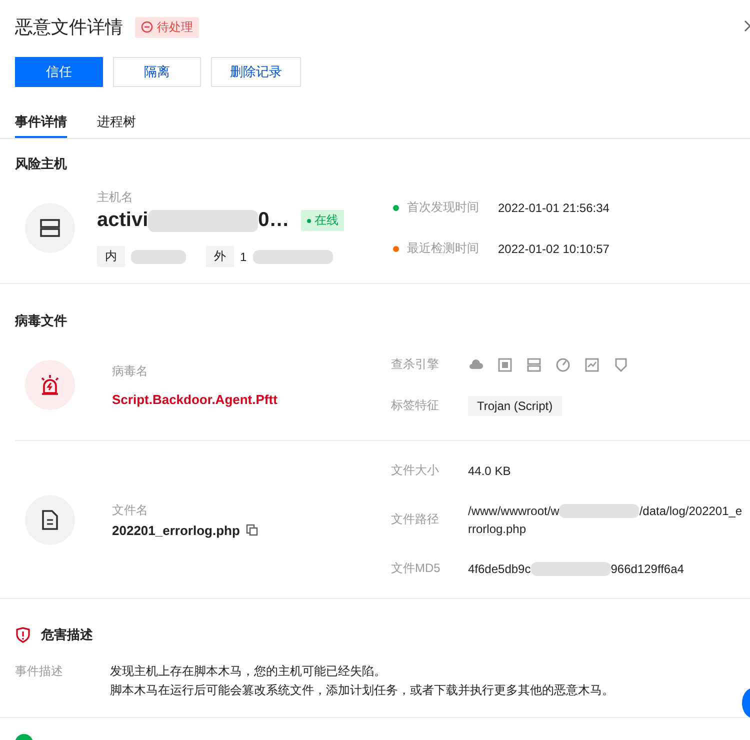  Describe the element at coordinates (256, 72) in the screenshot. I see `action-button: 删除记录` at that location.